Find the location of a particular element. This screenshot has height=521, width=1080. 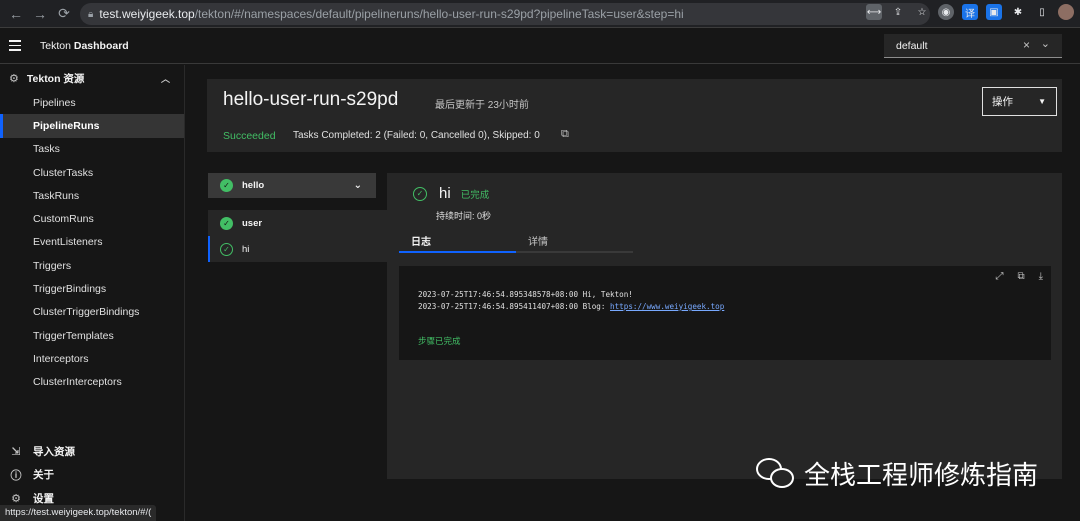

clear-icon: × is located at coordinates (1026, 45).